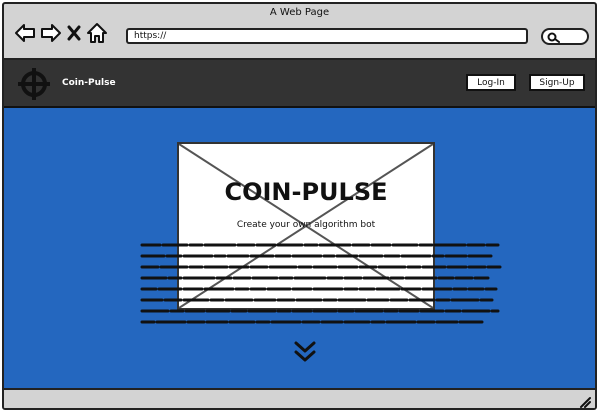 The width and height of the screenshot is (601, 414). What do you see at coordinates (74, 33) in the screenshot?
I see `close-x-icon` at bounding box center [74, 33].